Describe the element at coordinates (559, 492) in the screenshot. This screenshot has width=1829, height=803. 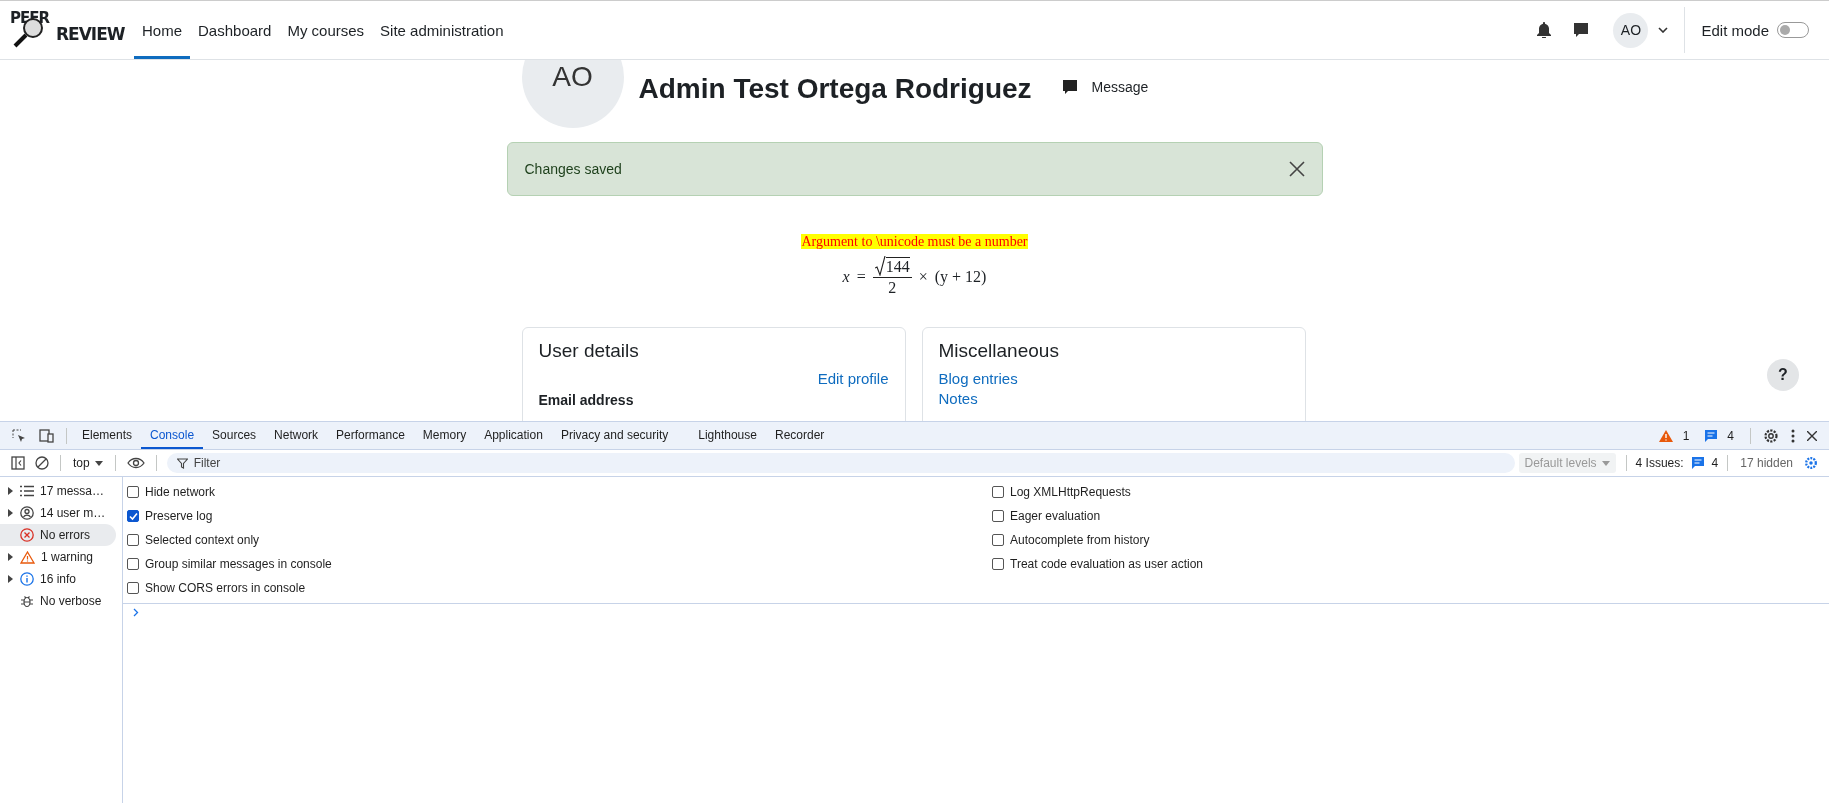
I see `setting-checkbox: Hide network` at that location.